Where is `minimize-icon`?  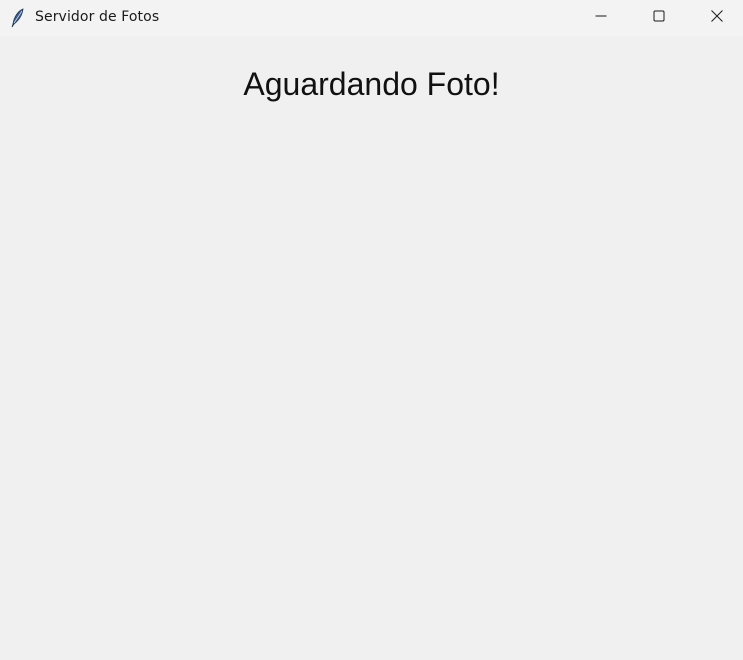 minimize-icon is located at coordinates (601, 18).